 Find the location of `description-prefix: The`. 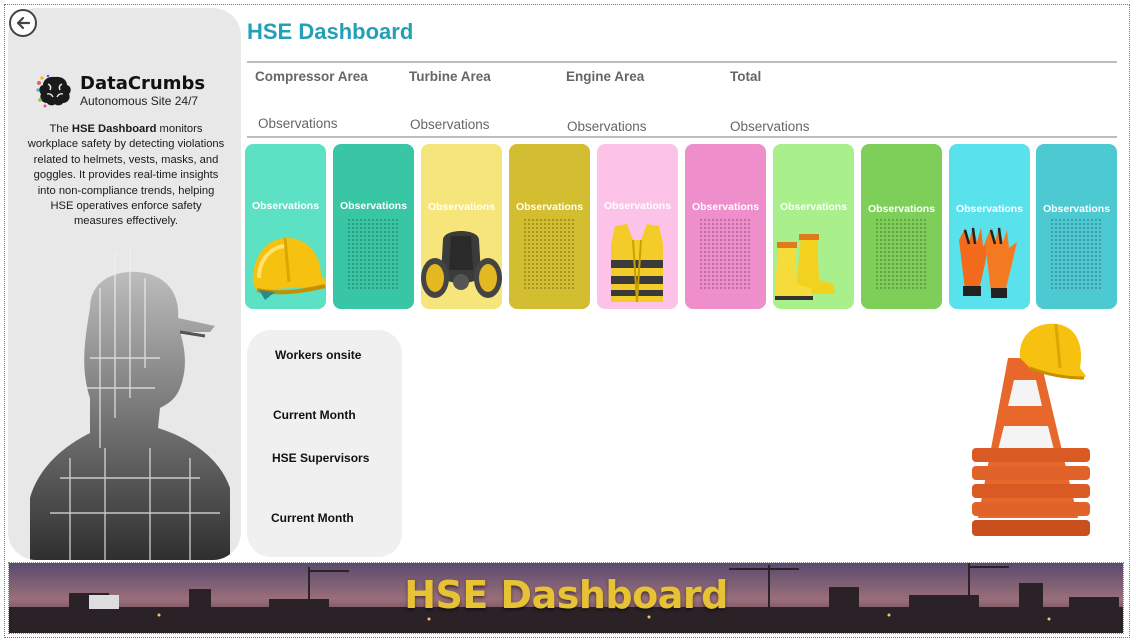

description-prefix: The is located at coordinates (60, 129).